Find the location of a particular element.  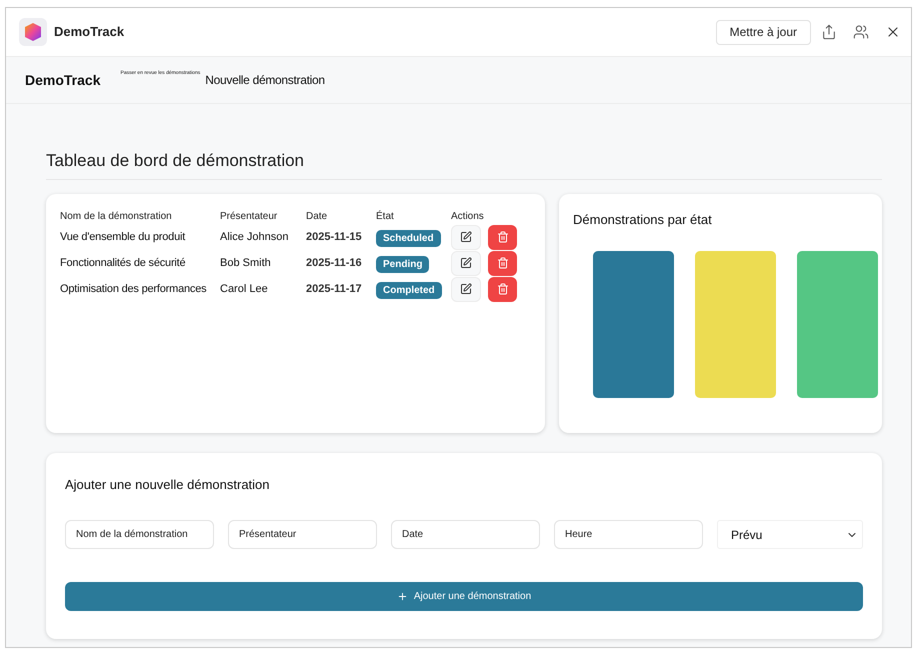

demo-name-cell-text: Optimisation des performances is located at coordinates (134, 289).